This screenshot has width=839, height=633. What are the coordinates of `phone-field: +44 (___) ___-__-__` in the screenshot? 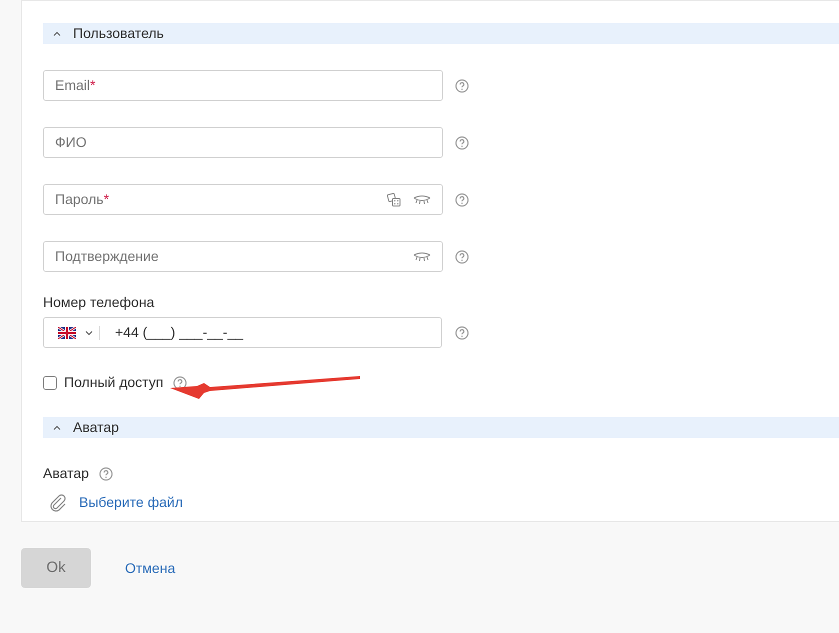 It's located at (242, 332).